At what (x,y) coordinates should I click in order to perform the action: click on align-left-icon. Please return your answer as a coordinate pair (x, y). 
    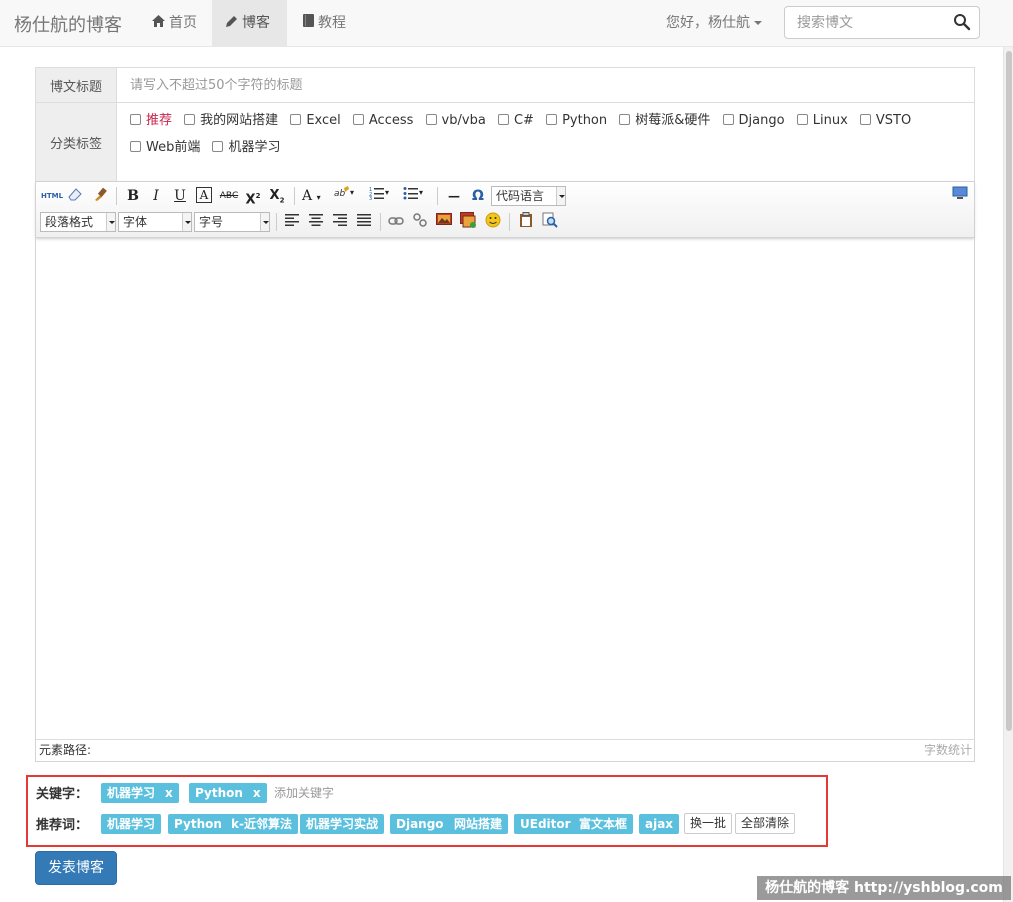
    Looking at the image, I should click on (292, 222).